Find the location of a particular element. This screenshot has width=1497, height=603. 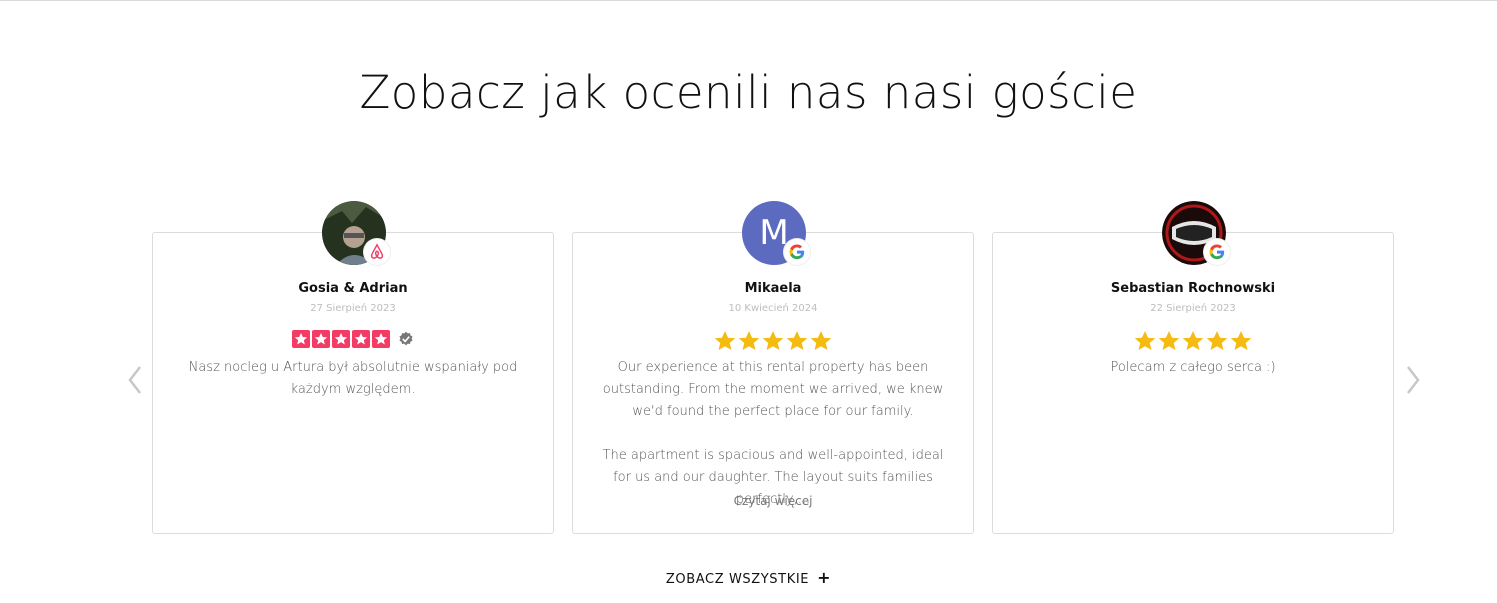

carousel-next-button is located at coordinates (1413, 380).